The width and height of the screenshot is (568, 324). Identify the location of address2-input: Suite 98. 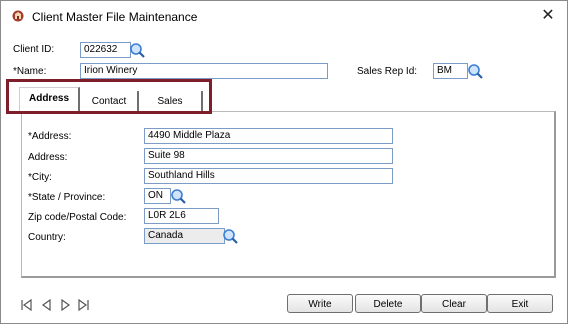
(268, 156).